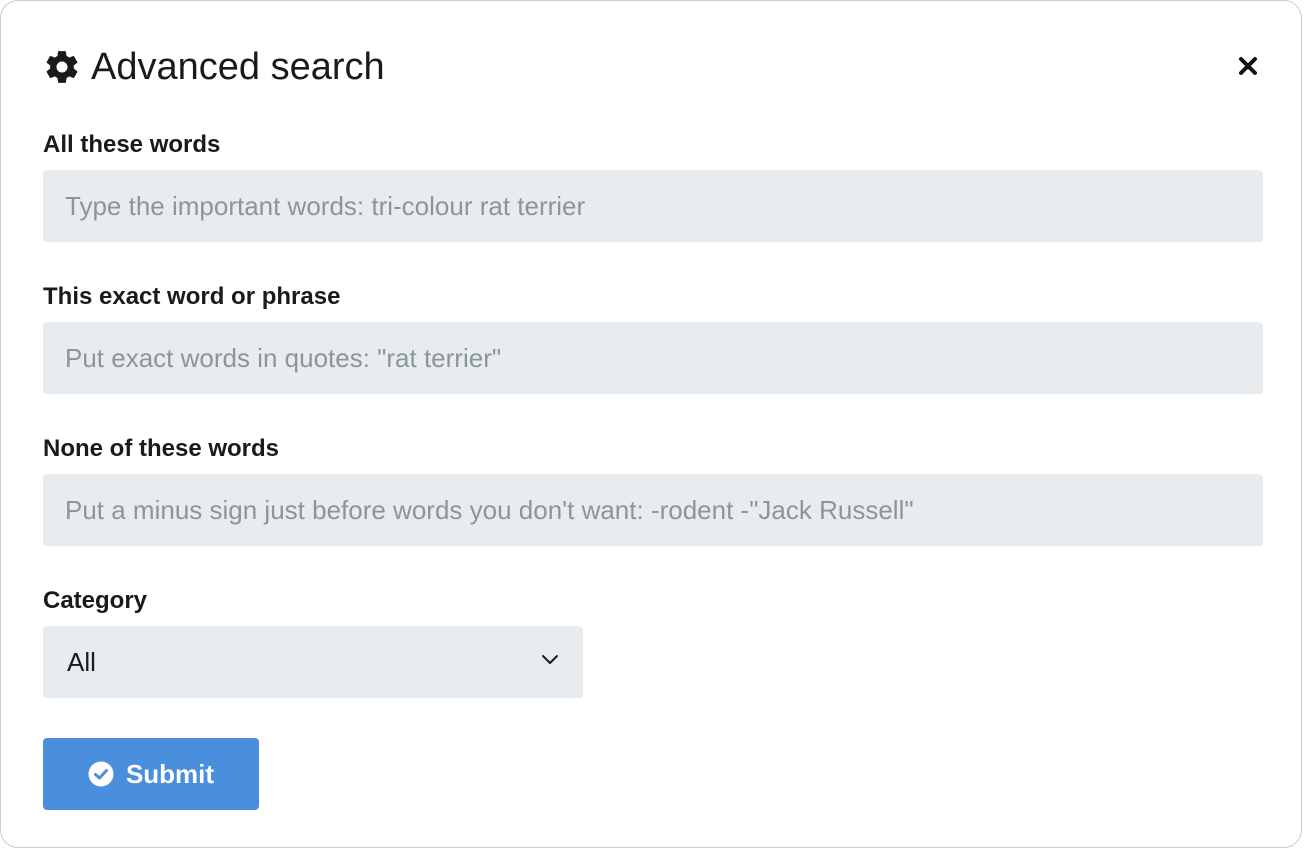 Image resolution: width=1304 pixels, height=850 pixels. Describe the element at coordinates (653, 358) in the screenshot. I see `exact-phrase-input` at that location.